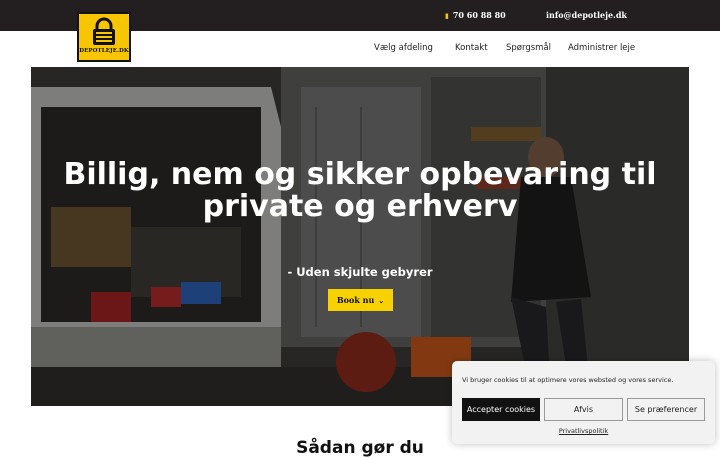 The image size is (720, 458). I want to click on email-link: info@depotleje.dk, so click(586, 15).